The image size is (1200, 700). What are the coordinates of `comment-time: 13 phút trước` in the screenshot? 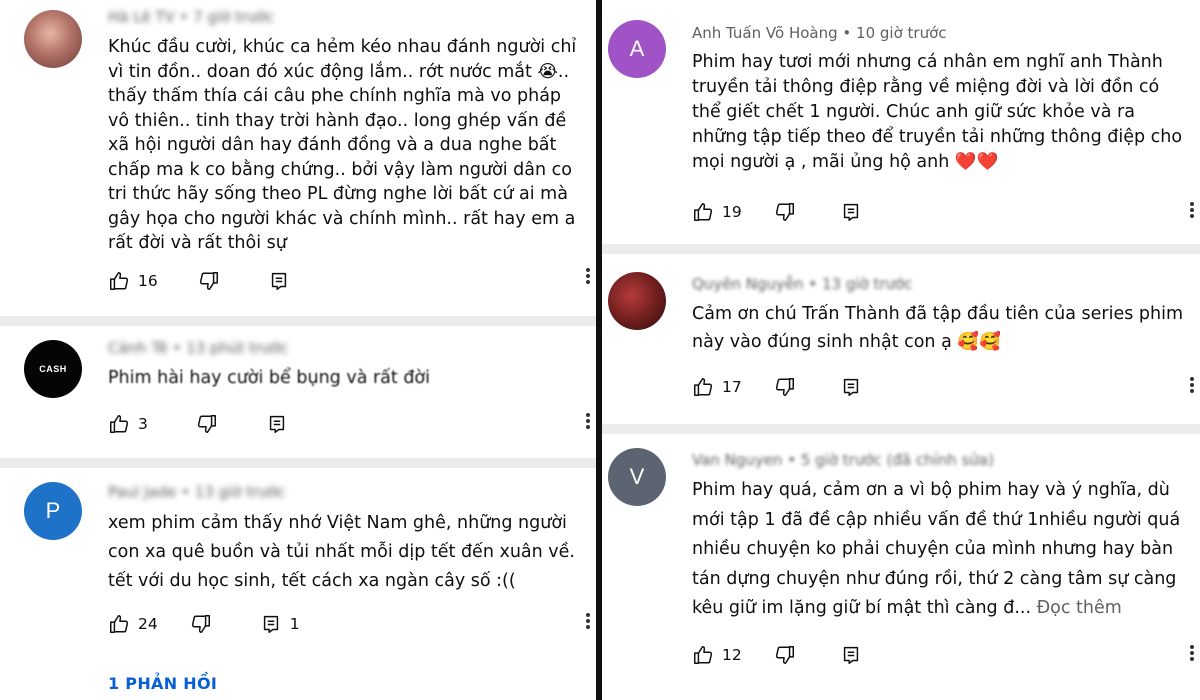 It's located at (237, 348).